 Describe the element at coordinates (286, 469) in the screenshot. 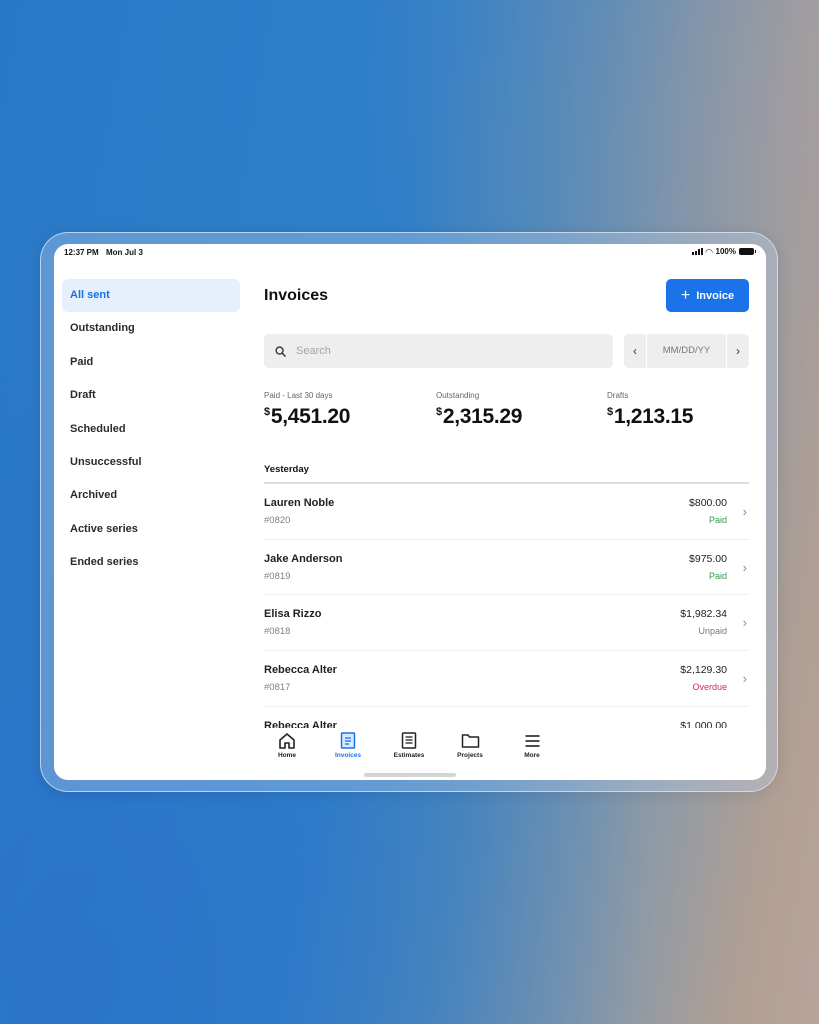

I see `section-heading: Yesterday` at that location.